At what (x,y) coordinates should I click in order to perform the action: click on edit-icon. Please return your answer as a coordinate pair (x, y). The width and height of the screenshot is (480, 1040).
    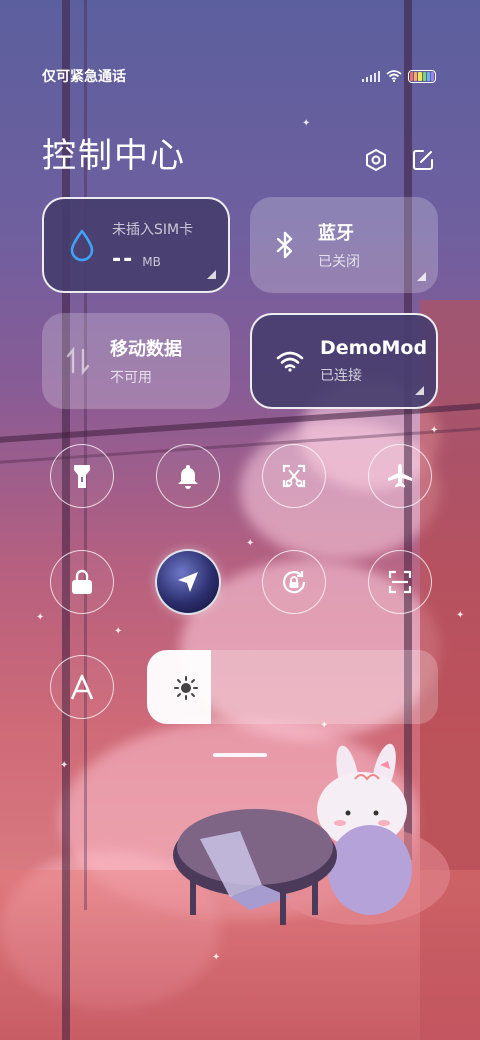
    Looking at the image, I should click on (423, 160).